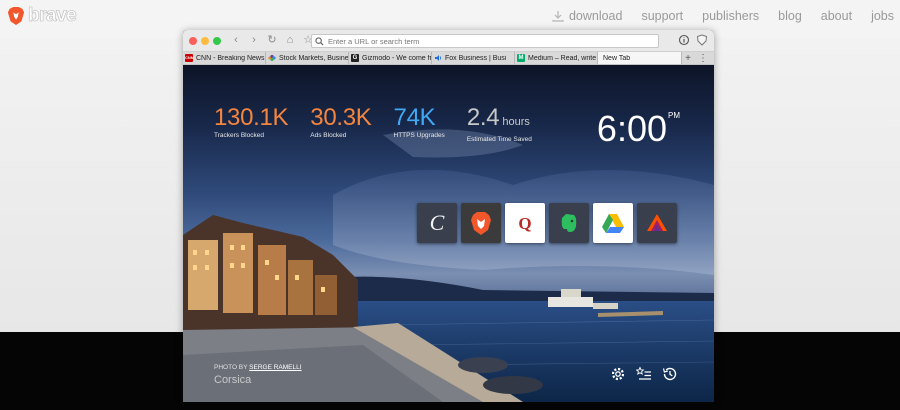 The image size is (900, 410). Describe the element at coordinates (236, 40) in the screenshot. I see `back-icon: ‹` at that location.